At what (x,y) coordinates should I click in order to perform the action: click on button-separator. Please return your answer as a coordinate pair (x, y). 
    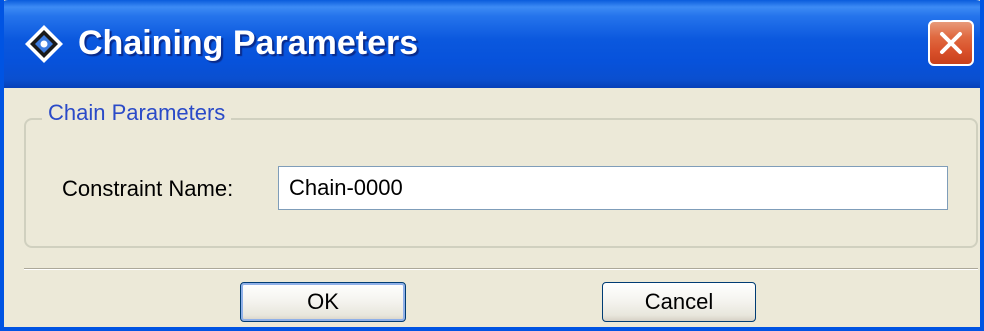
    Looking at the image, I should click on (501, 269).